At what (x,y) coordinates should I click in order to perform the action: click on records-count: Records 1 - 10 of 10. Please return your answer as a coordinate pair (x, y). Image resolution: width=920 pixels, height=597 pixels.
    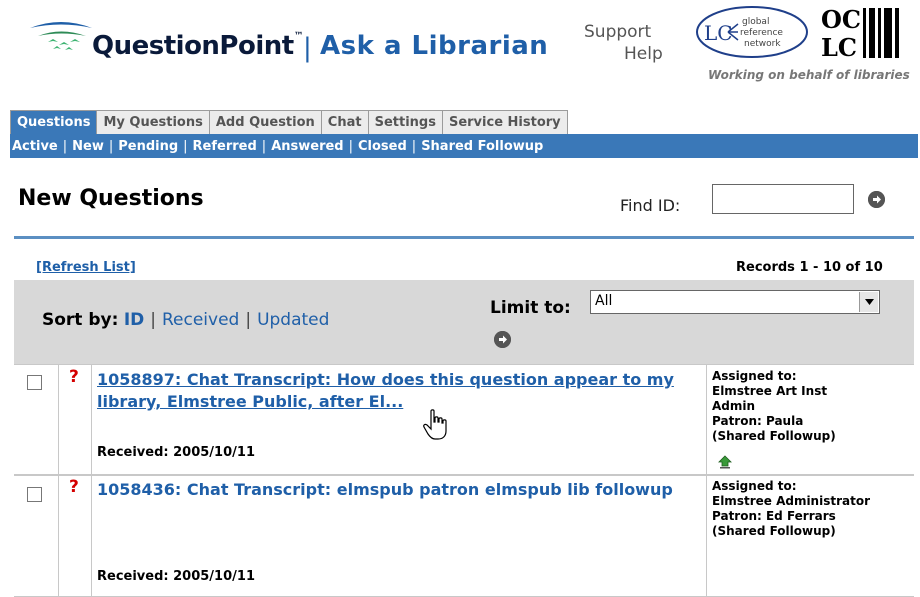
    Looking at the image, I should click on (809, 267).